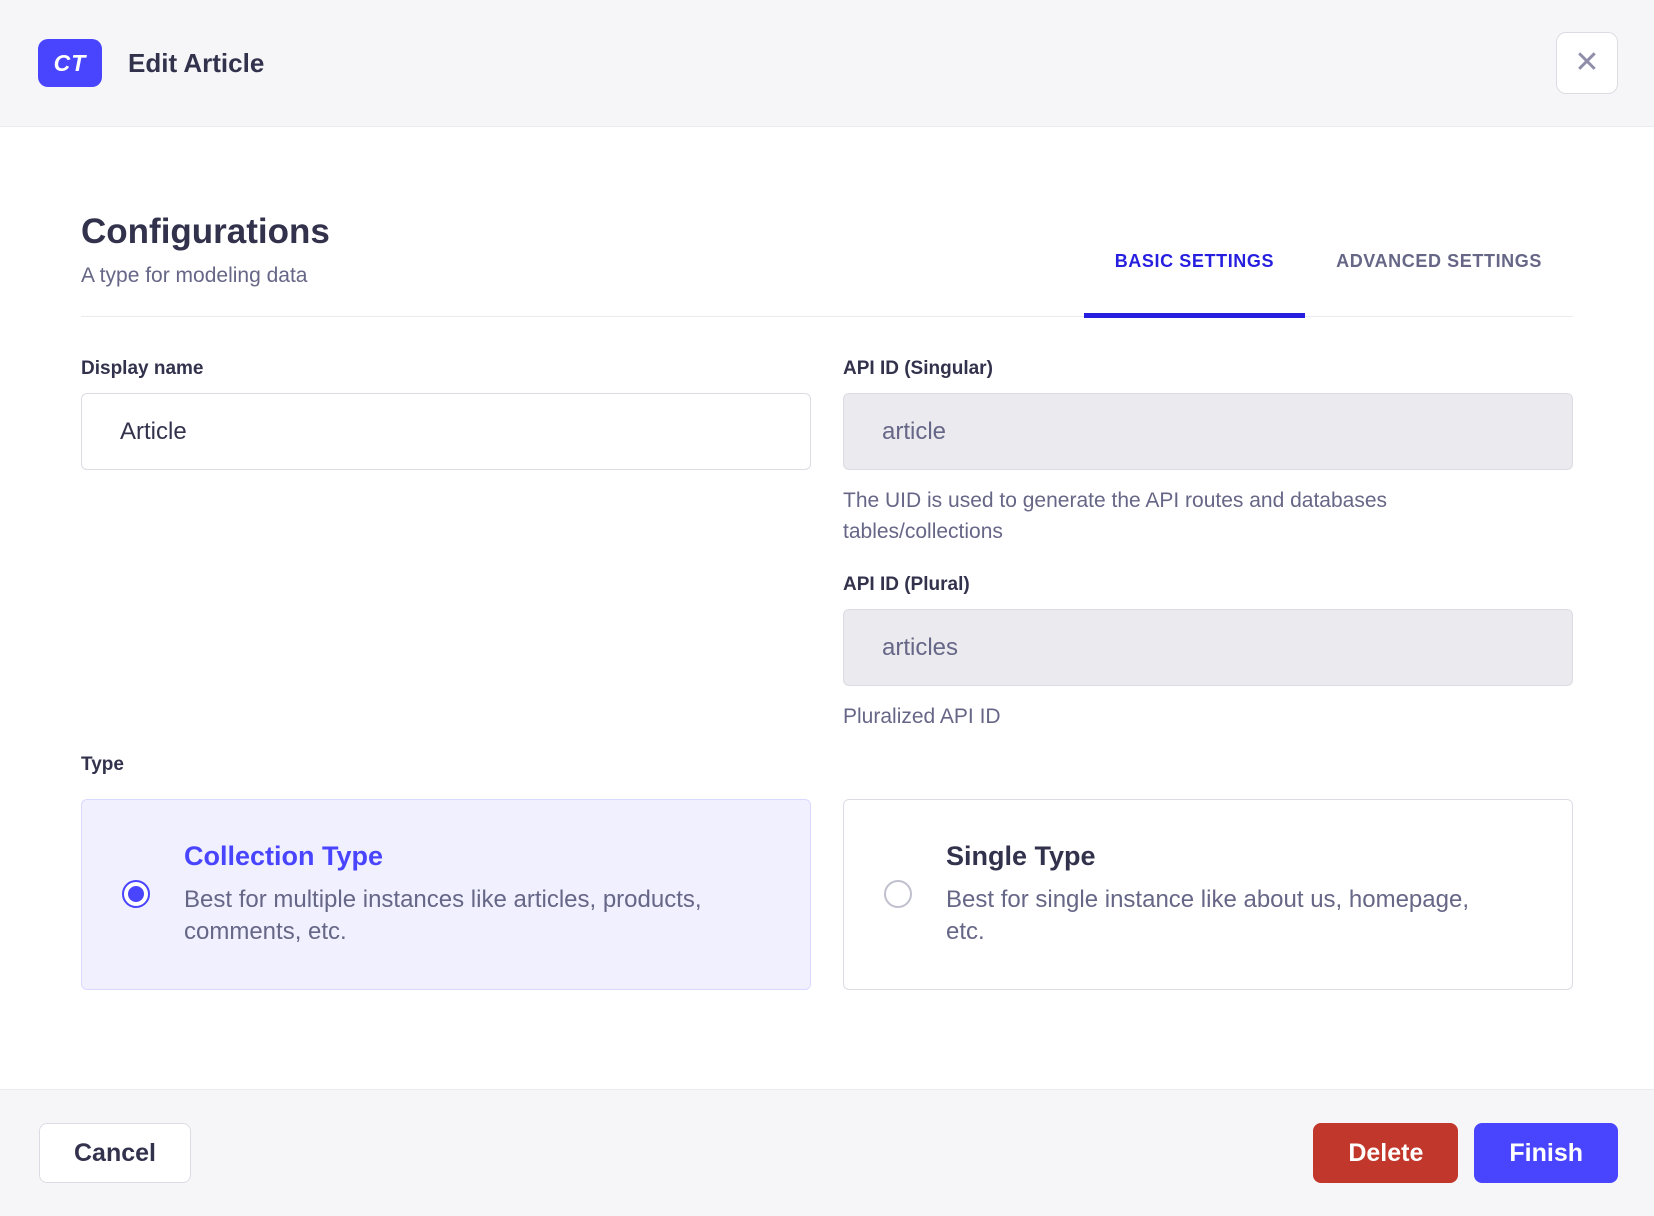  I want to click on form-column-left: Display name, so click(446, 544).